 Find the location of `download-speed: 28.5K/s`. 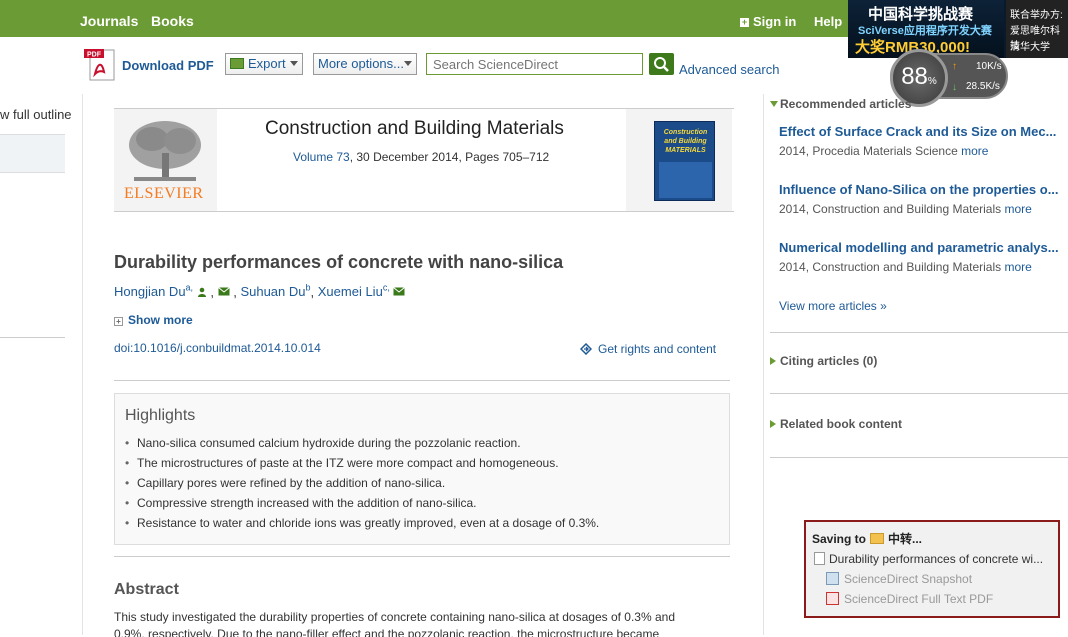

download-speed: 28.5K/s is located at coordinates (983, 86).